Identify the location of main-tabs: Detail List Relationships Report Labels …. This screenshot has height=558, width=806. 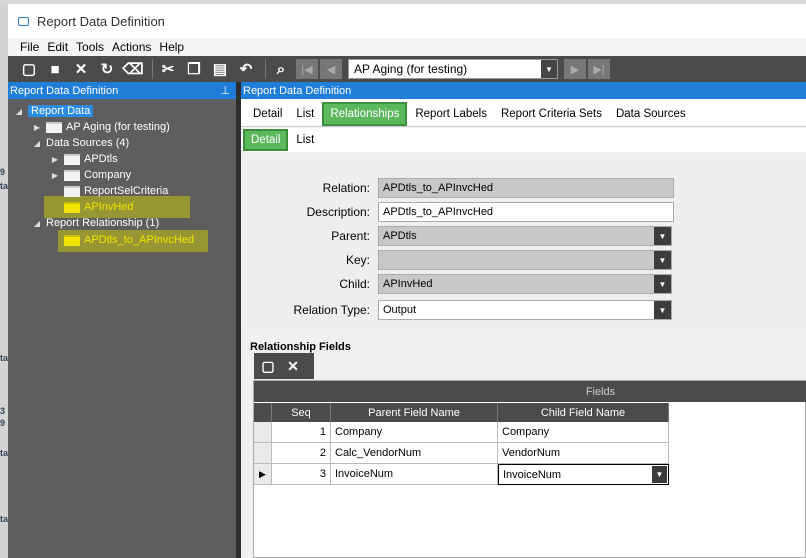
(523, 113).